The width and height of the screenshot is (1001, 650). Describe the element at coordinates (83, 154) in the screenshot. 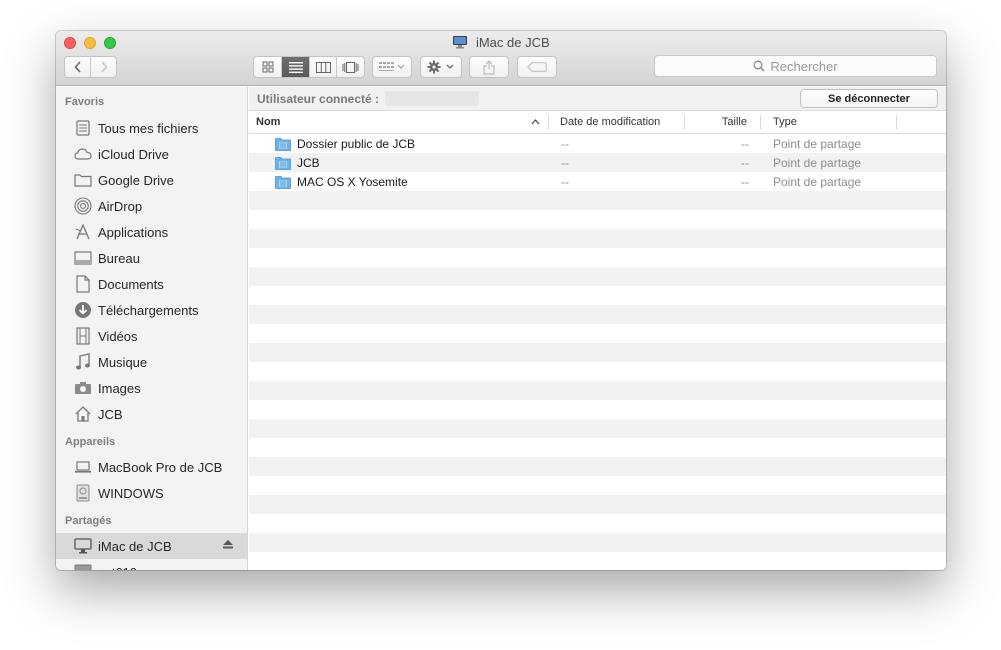

I see `cloud-icon` at that location.